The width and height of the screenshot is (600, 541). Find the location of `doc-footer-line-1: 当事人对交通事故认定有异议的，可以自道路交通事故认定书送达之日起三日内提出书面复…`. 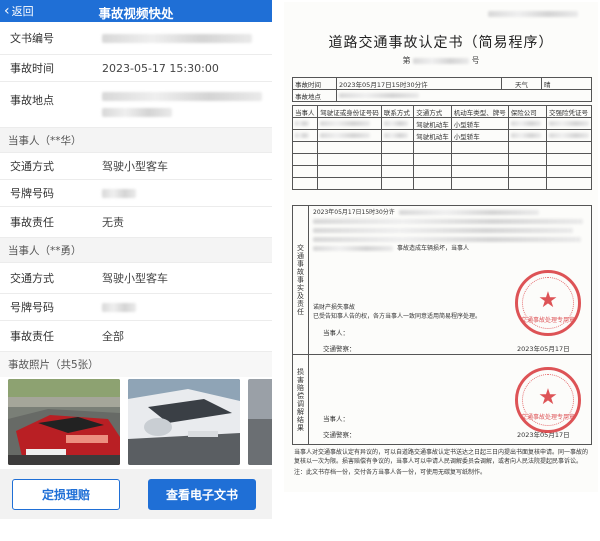

doc-footer-line-1: 当事人对交通事故认定有异议的，可以自道路交通事故认定书送达之日起三日内提出书面复… is located at coordinates (441, 457).